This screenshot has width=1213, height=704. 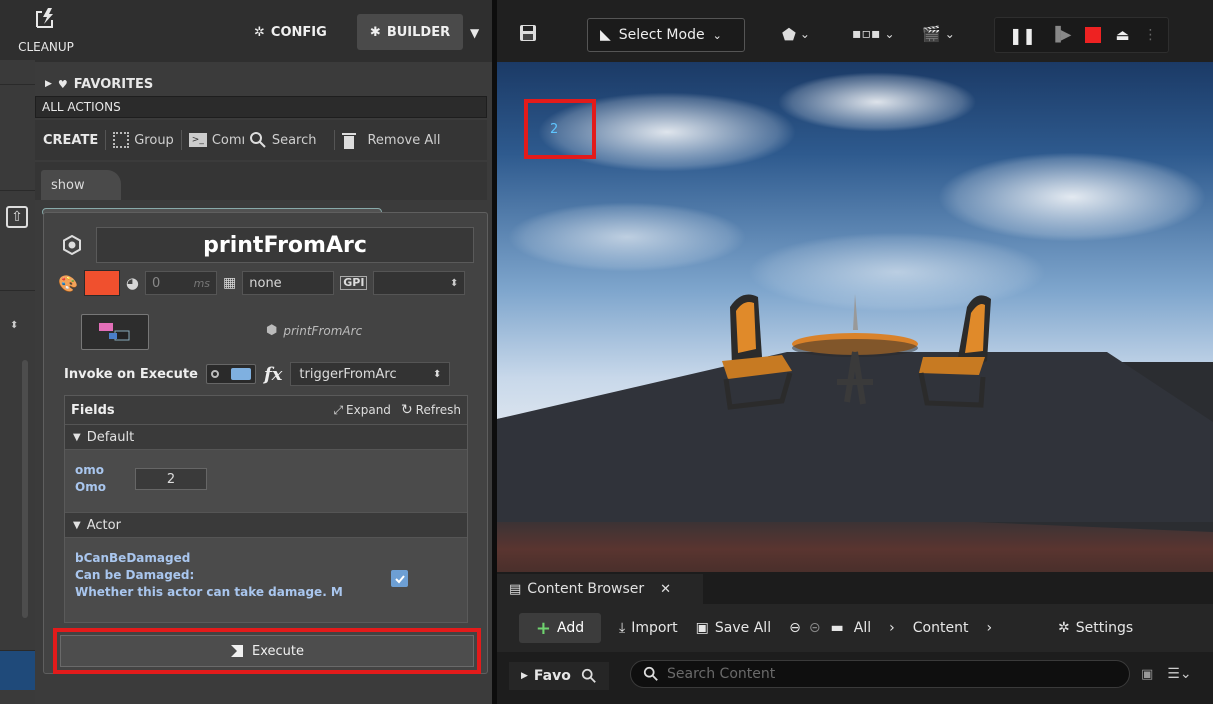 I want to click on palette-icon: 🎨, so click(x=68, y=283).